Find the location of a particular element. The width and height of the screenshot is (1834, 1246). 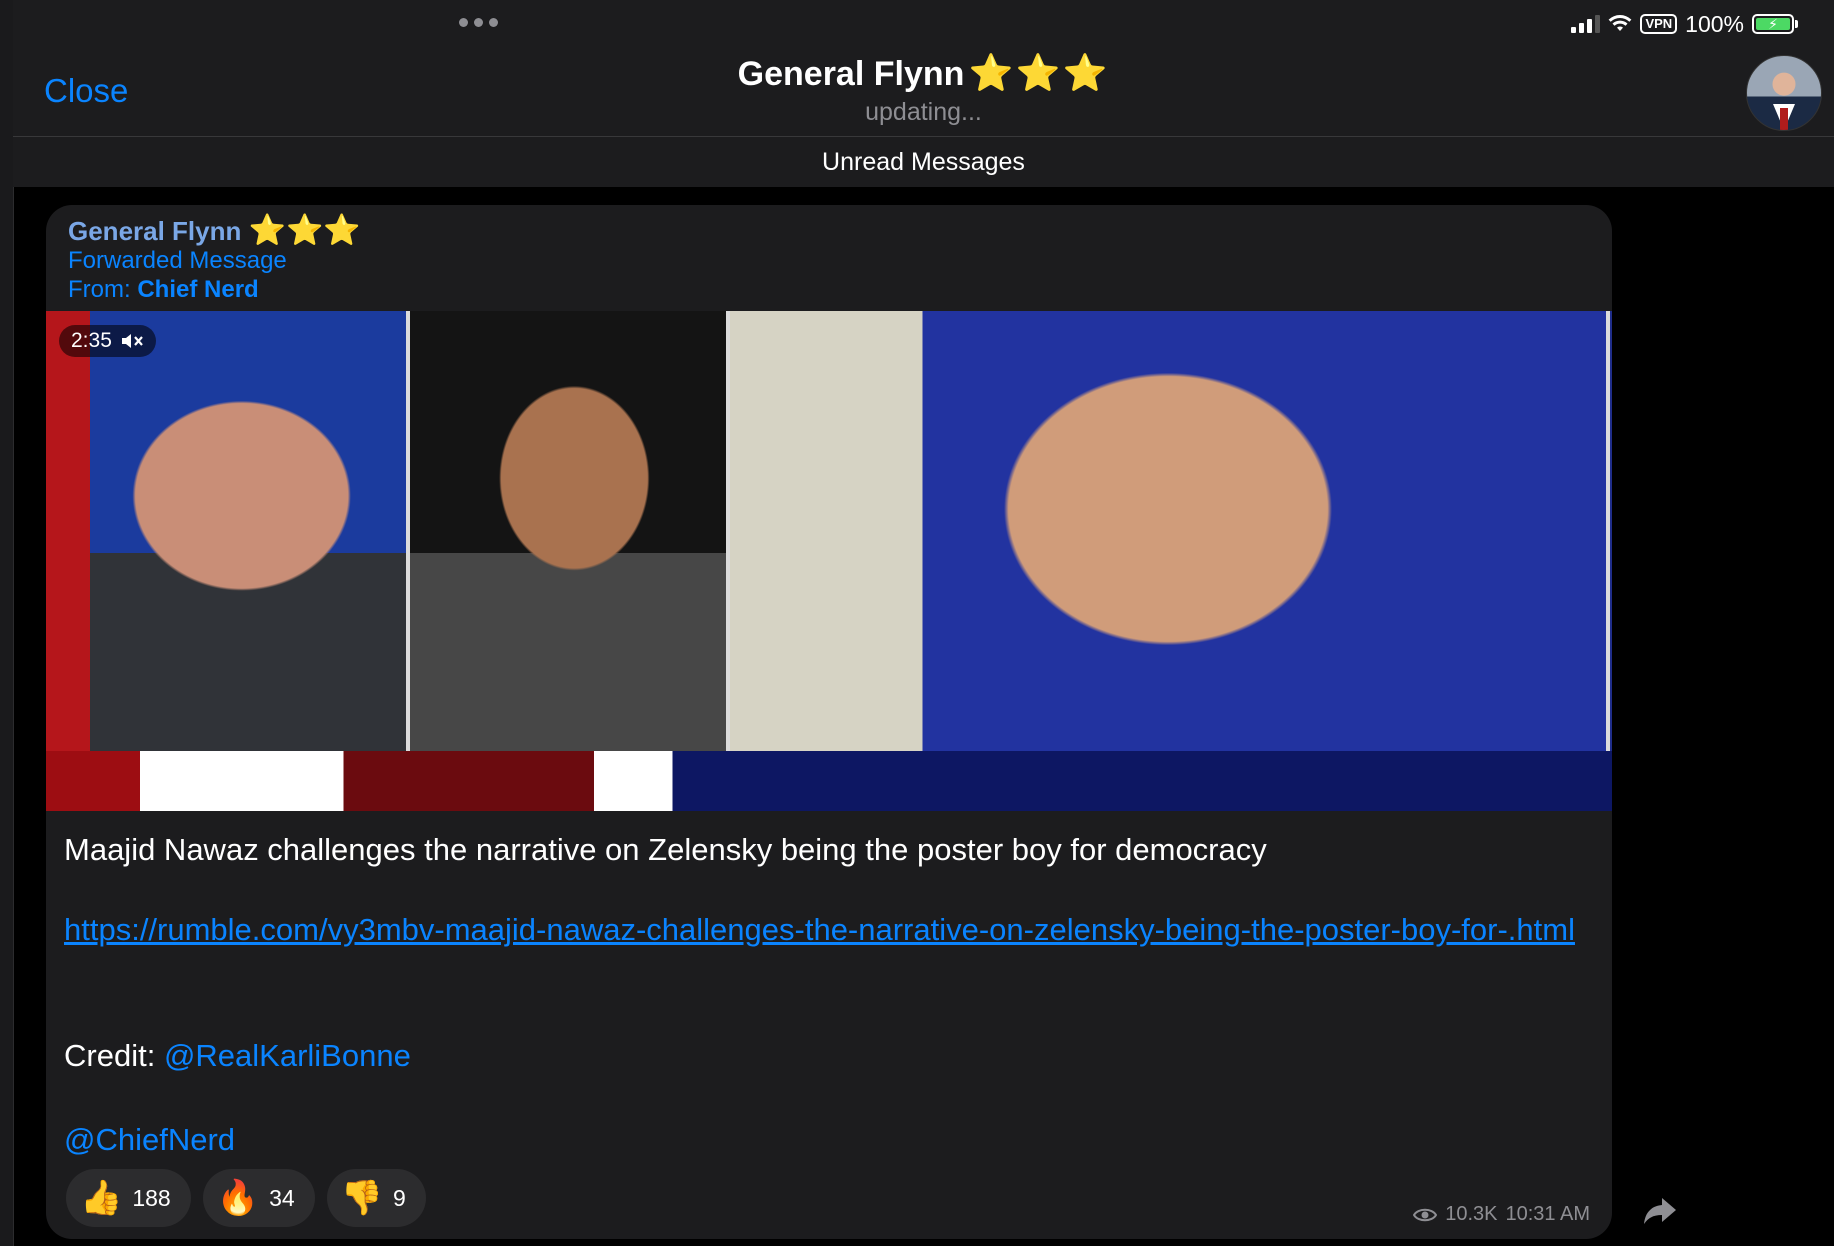

video-lower-third is located at coordinates (829, 781).